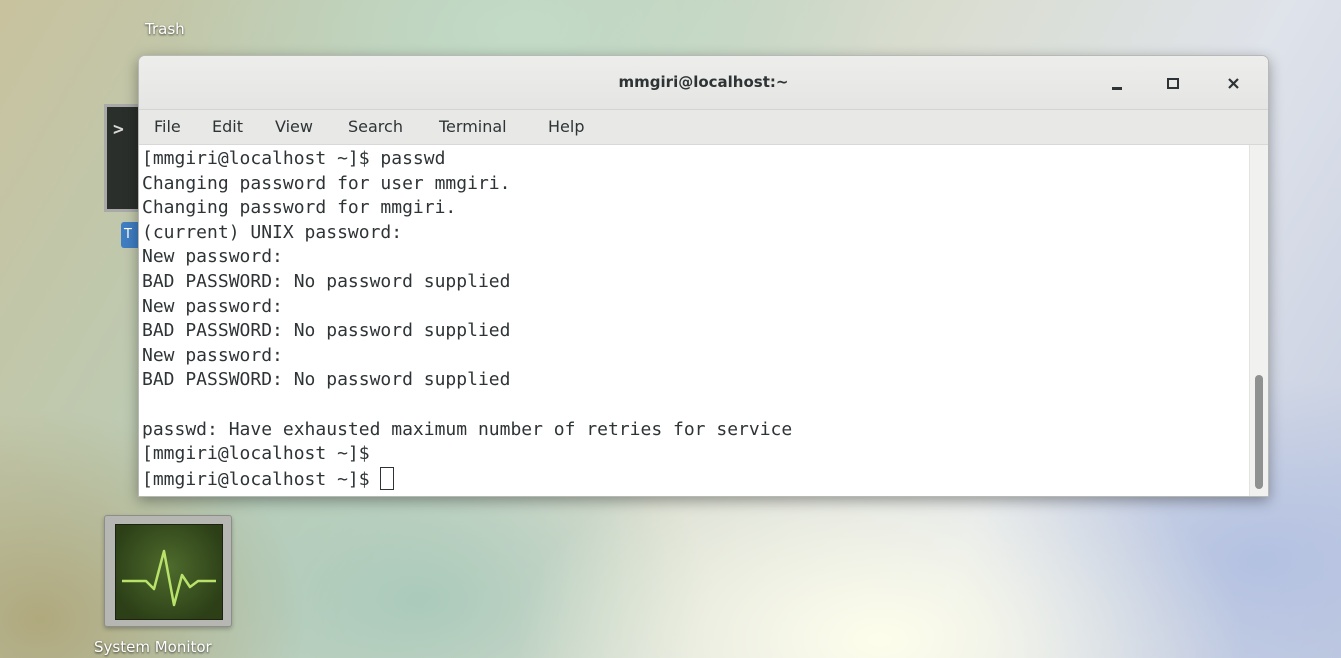 Image resolution: width=1341 pixels, height=658 pixels. I want to click on close-button, so click(1233, 83).